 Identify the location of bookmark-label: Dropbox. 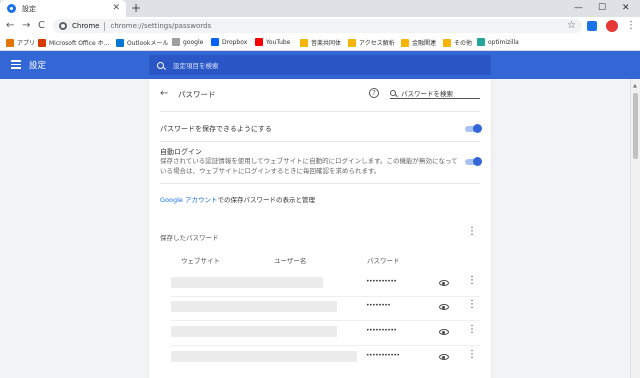
(235, 42).